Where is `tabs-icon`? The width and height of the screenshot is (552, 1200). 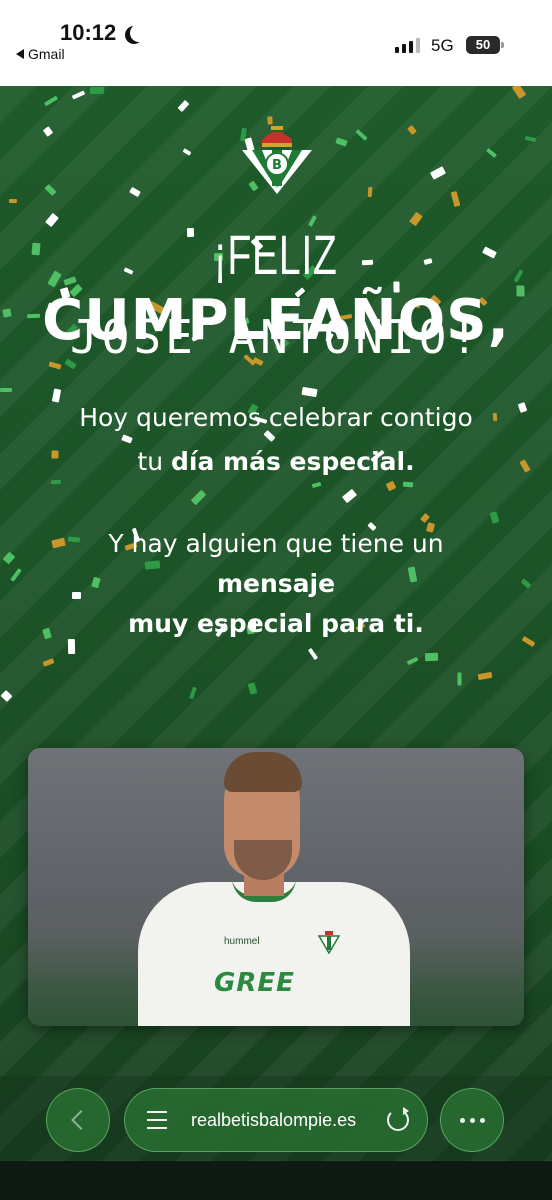
tabs-icon is located at coordinates (157, 1120).